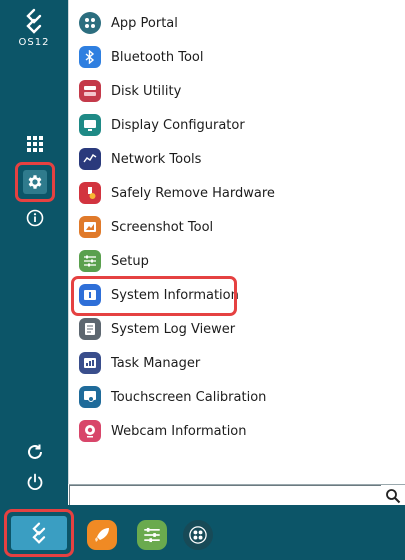  I want to click on screenshot-icon, so click(90, 227).